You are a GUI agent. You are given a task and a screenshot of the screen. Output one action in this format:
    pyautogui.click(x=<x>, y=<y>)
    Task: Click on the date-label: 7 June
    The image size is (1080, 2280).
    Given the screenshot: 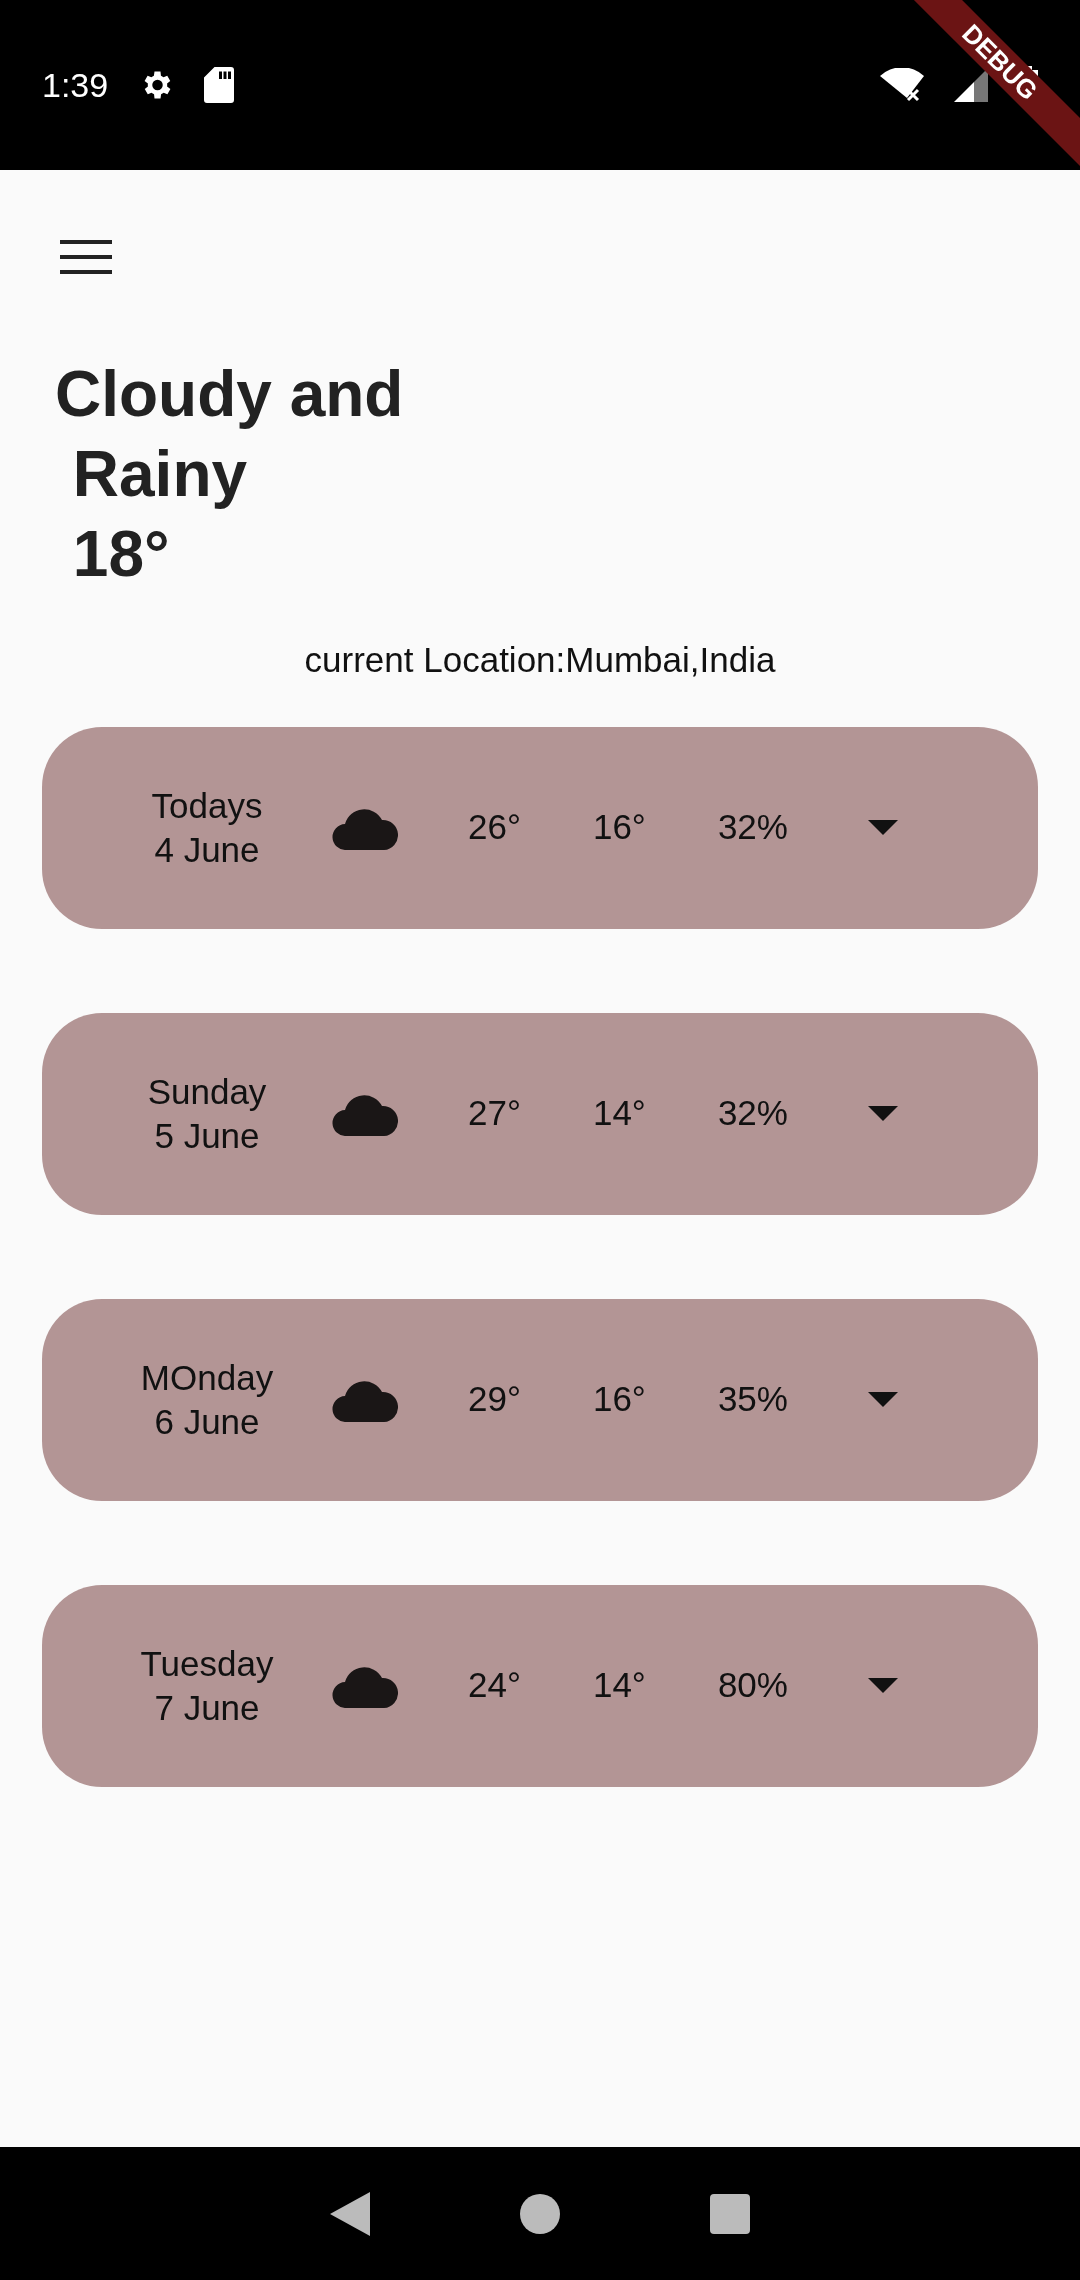 What is the action you would take?
    pyautogui.click(x=207, y=1707)
    